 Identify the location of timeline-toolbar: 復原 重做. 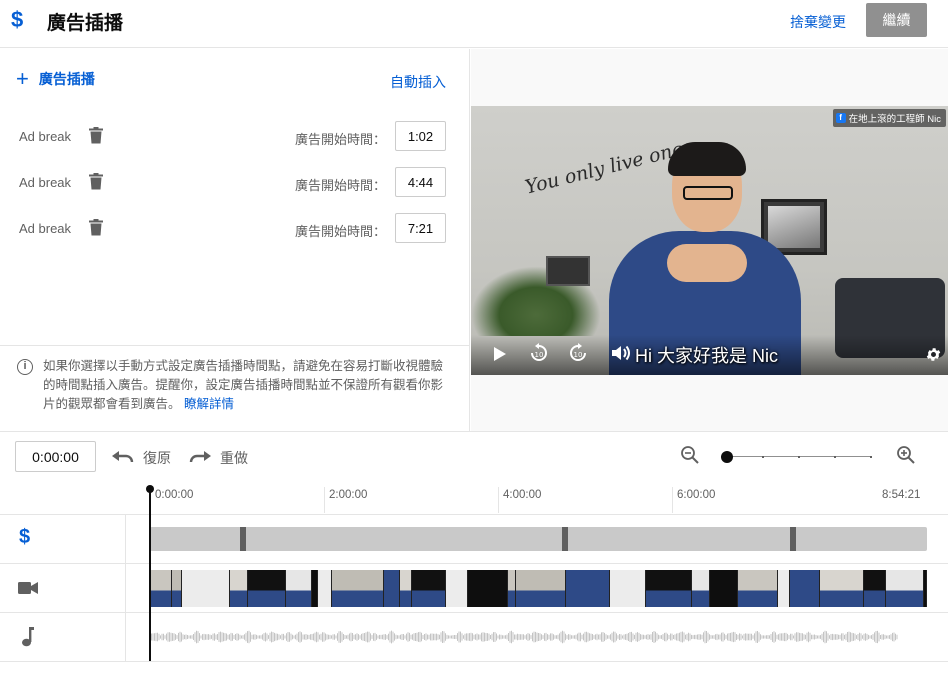
(474, 456).